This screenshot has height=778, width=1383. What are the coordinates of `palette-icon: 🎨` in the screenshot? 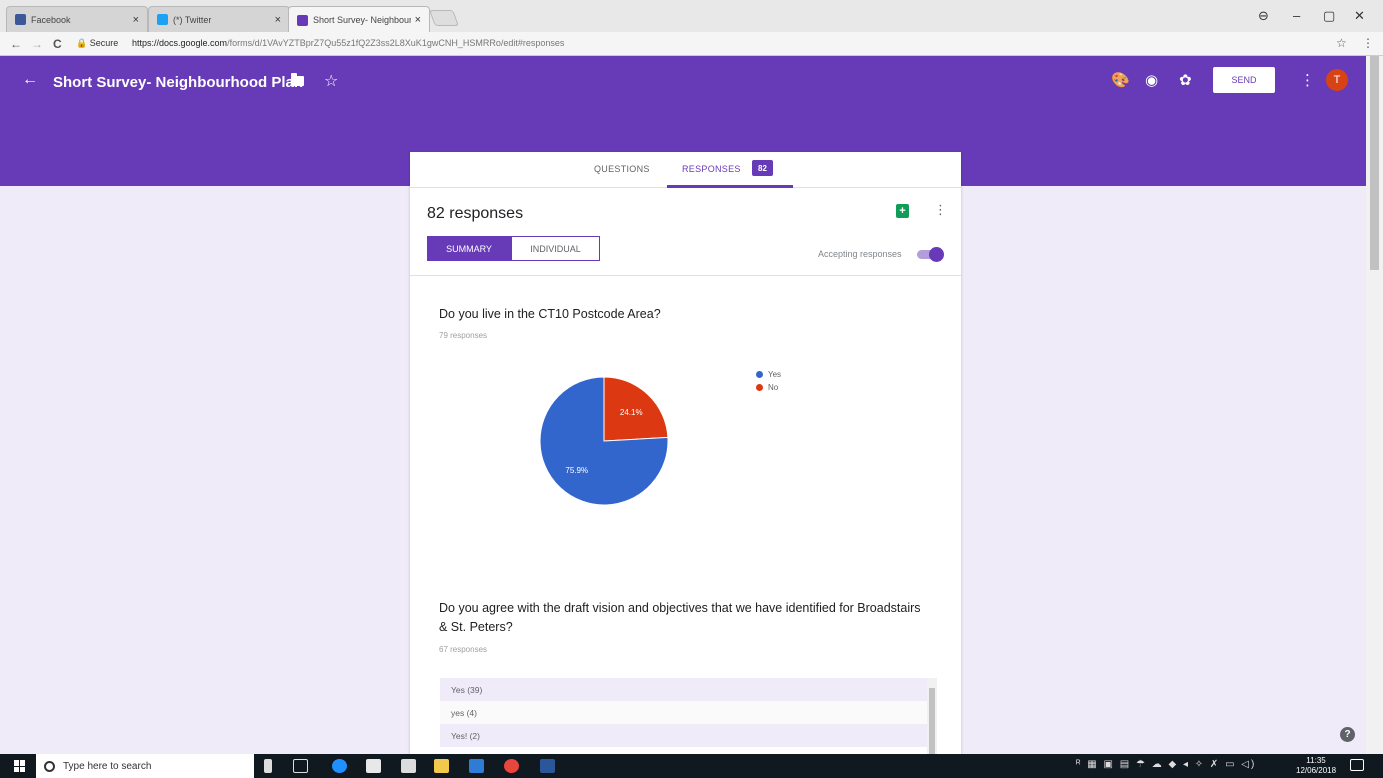 It's located at (1120, 80).